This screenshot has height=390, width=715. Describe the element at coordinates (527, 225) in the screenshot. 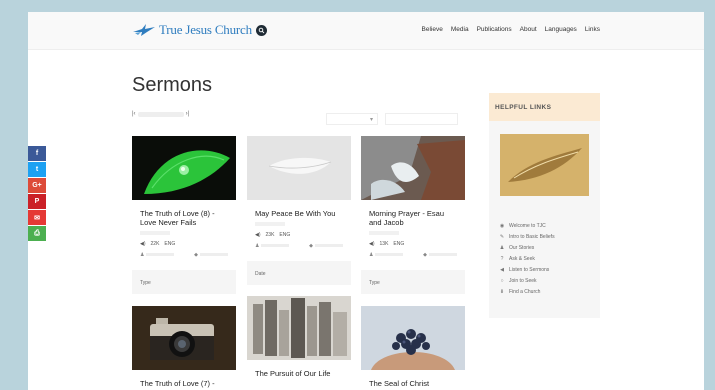

I see `helpful-link: ◉ Welcome to TJC` at that location.